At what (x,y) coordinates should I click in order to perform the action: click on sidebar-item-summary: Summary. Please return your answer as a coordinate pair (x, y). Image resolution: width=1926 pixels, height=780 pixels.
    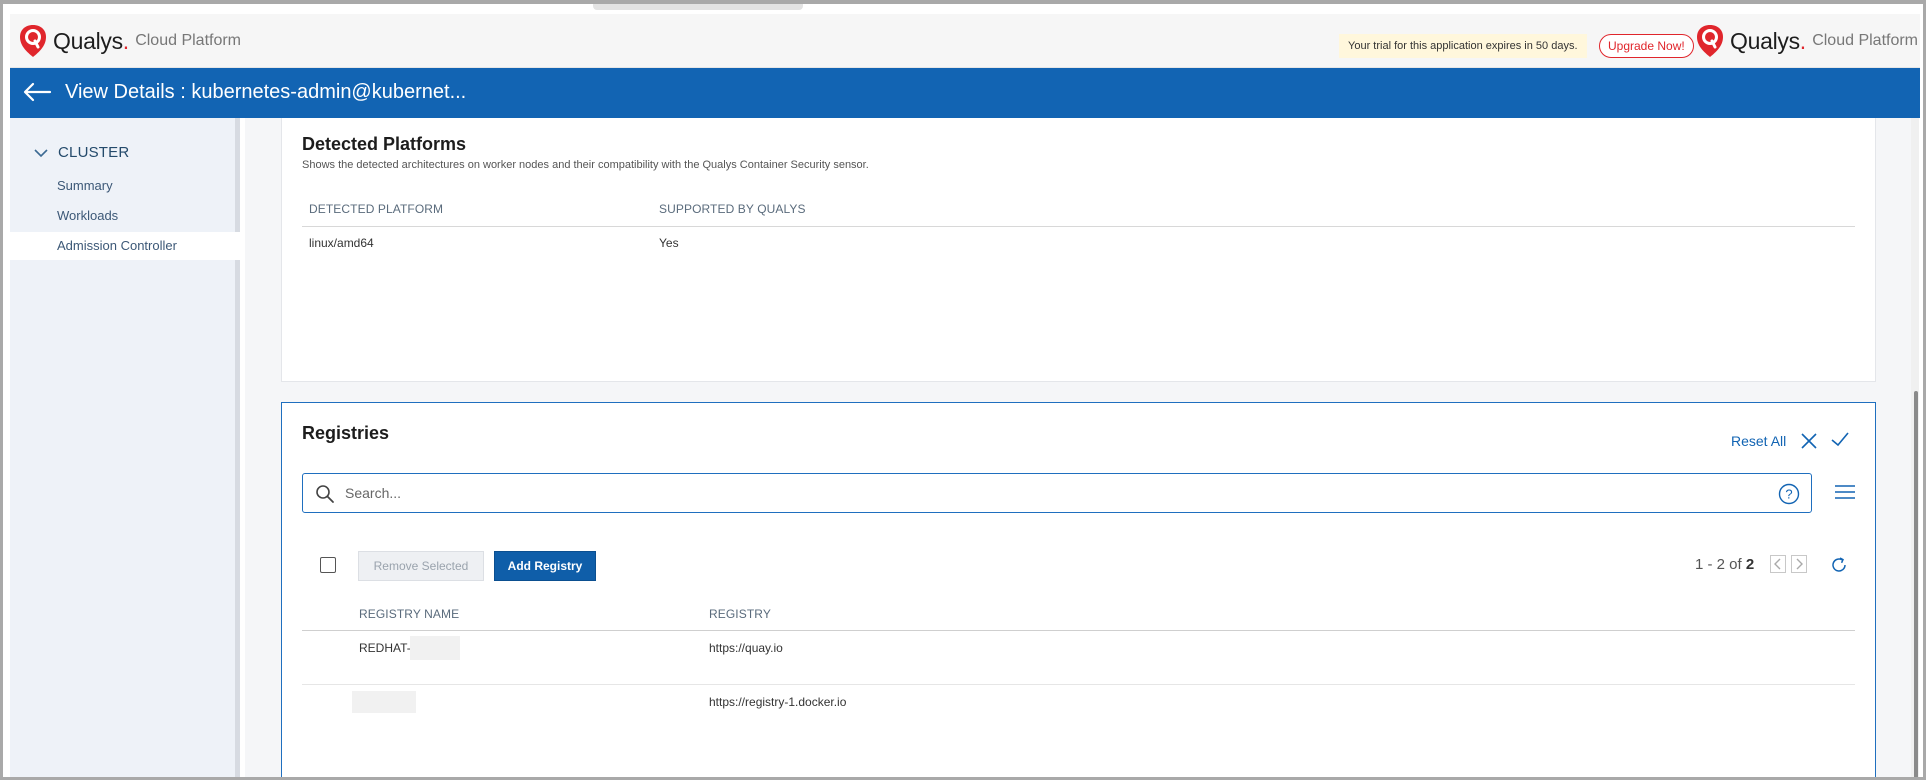
    Looking at the image, I should click on (125, 186).